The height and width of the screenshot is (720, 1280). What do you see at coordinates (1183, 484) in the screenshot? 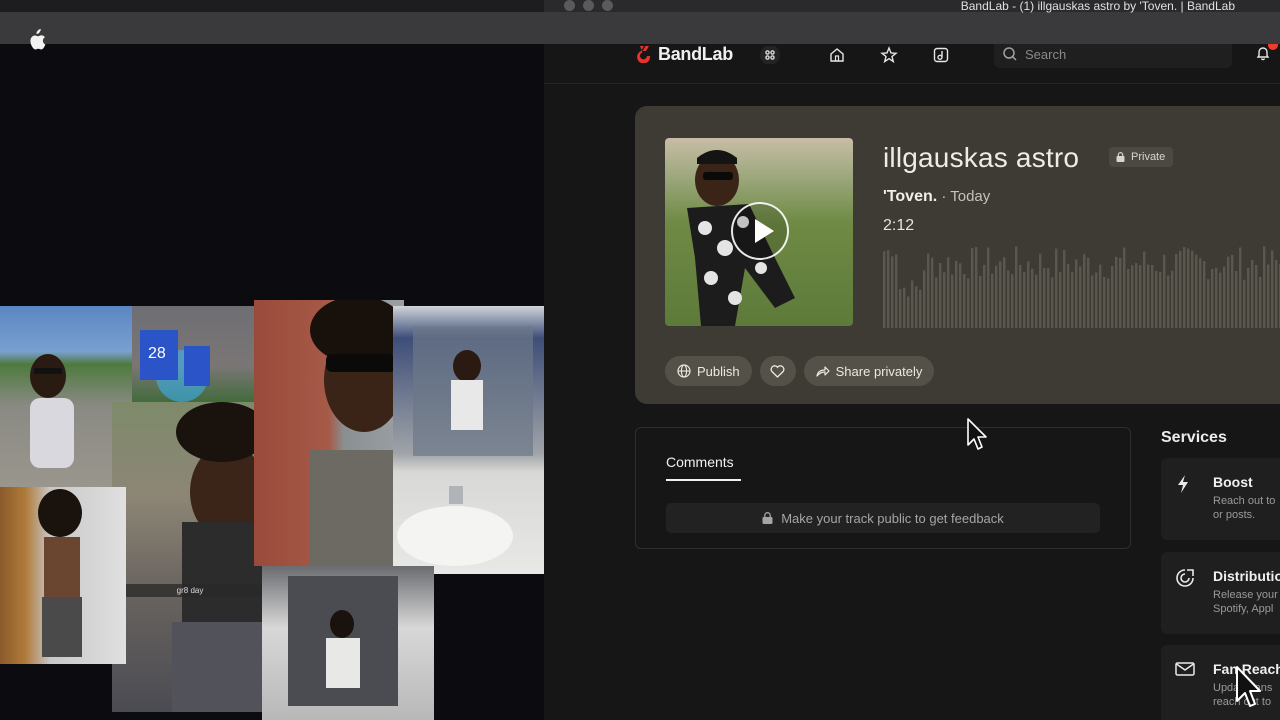
I see `bolt-icon` at bounding box center [1183, 484].